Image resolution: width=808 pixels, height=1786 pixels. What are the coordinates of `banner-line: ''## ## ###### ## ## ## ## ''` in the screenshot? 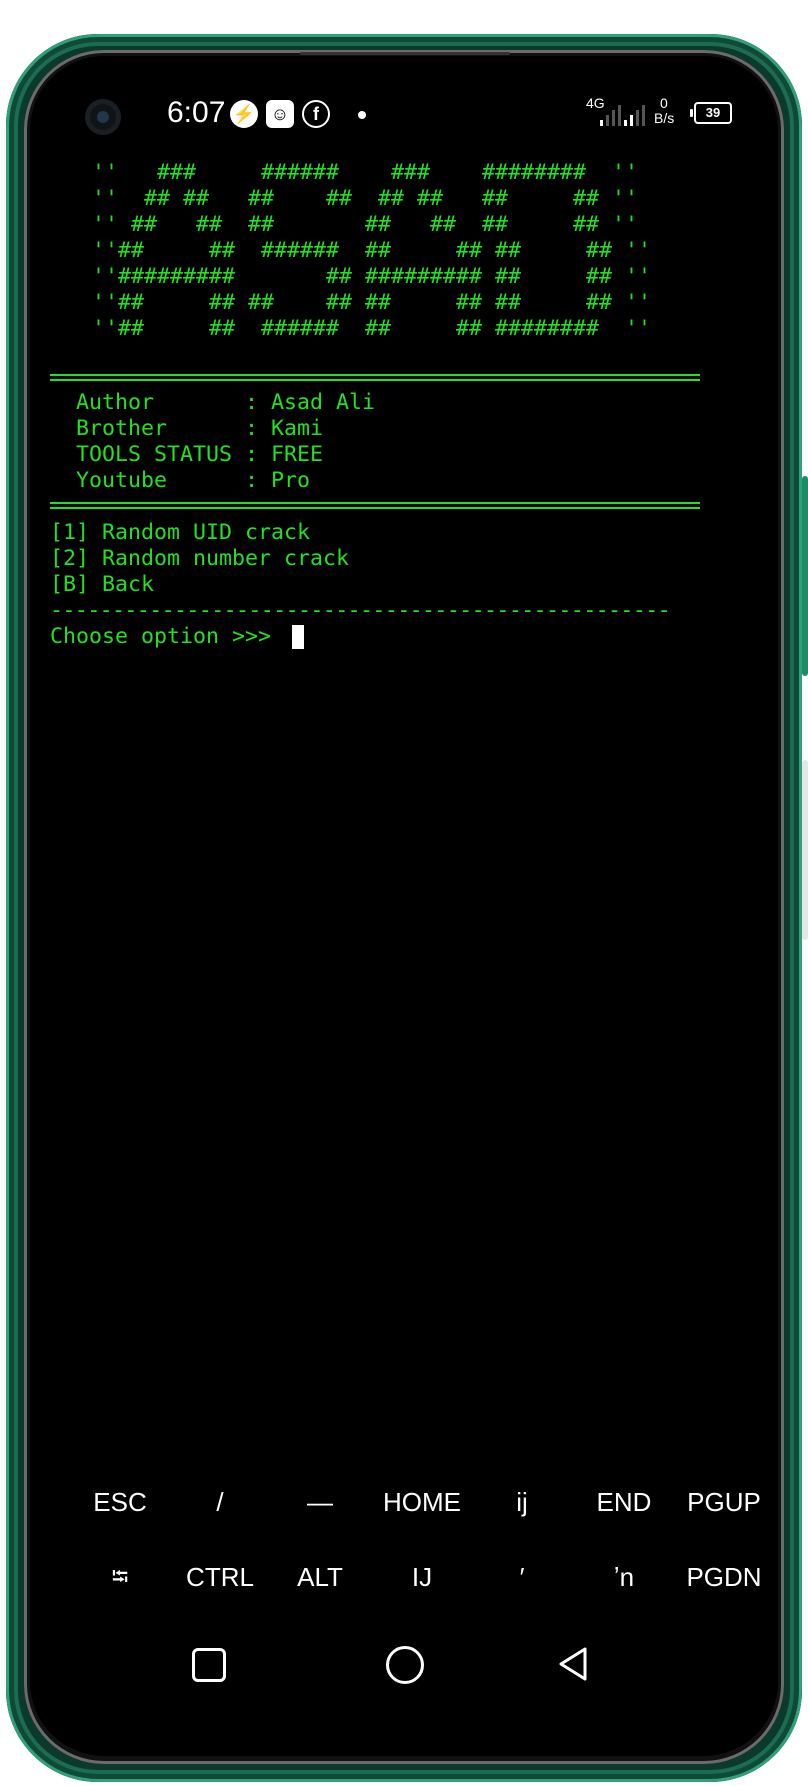 It's located at (372, 250).